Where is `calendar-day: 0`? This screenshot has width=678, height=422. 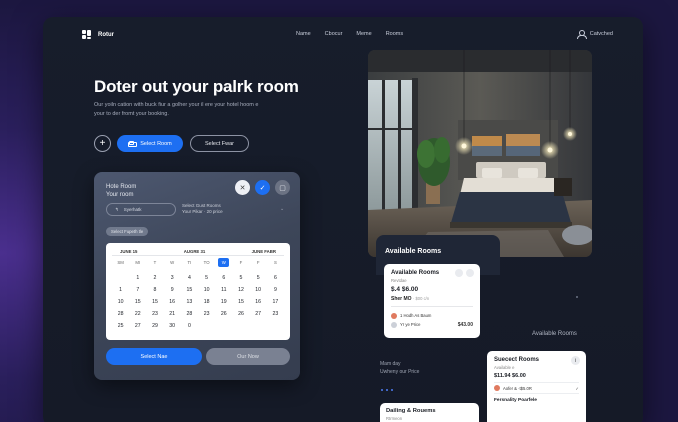 calendar-day: 0 is located at coordinates (189, 326).